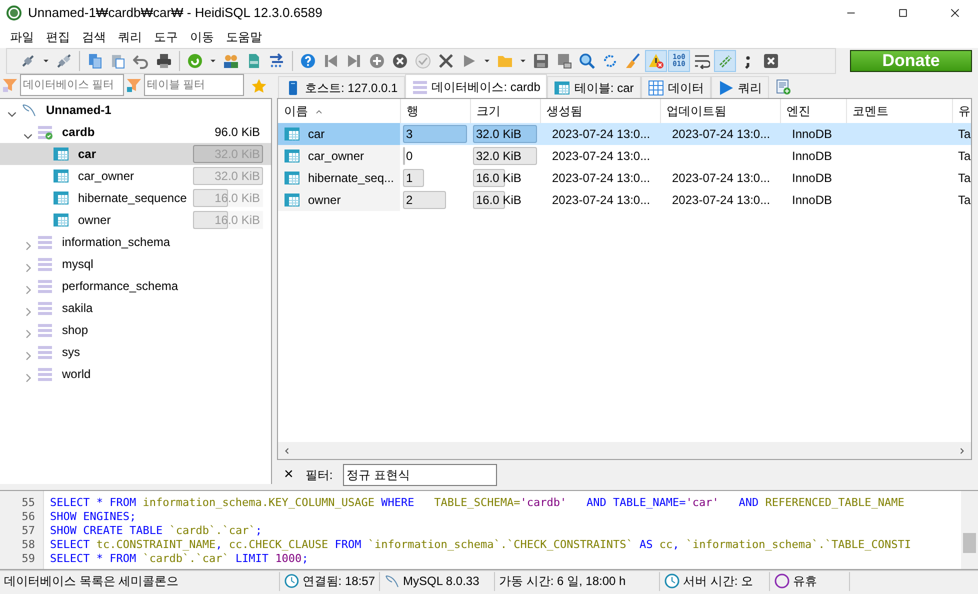  I want to click on unplug-icon, so click(64, 61).